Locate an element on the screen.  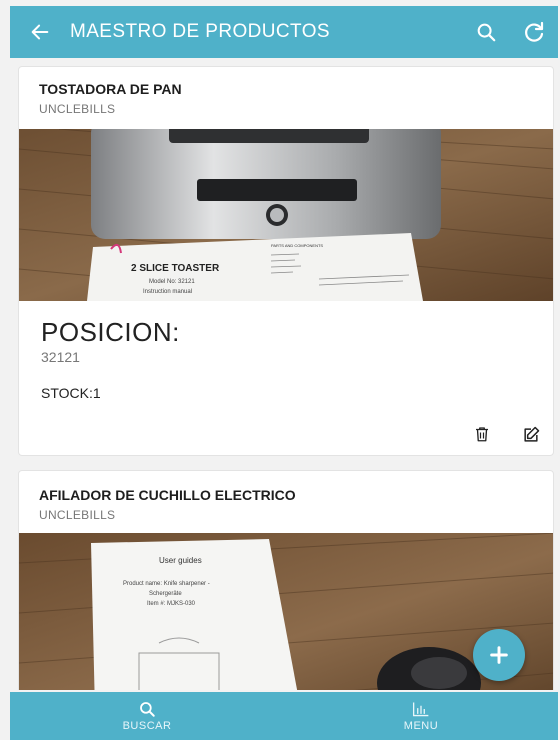
nav-label: BUSCAR is located at coordinates (147, 726).